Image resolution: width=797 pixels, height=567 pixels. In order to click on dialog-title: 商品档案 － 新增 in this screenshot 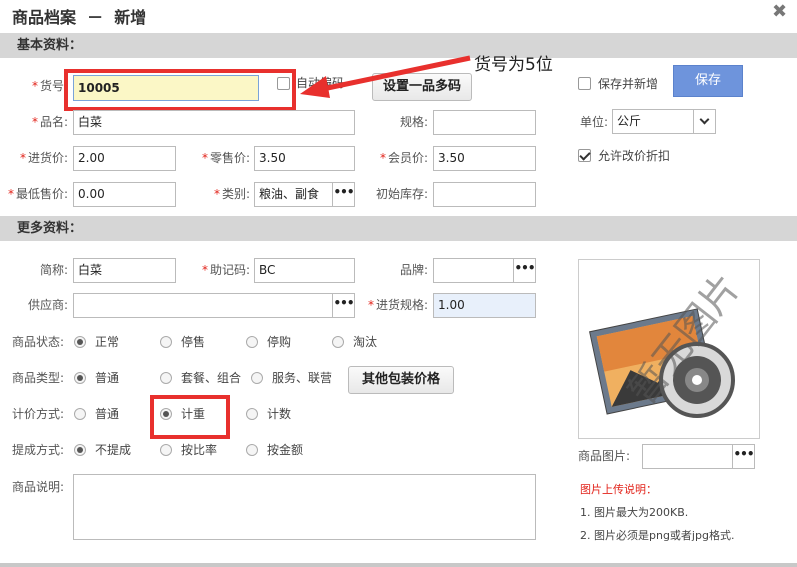, I will do `click(79, 17)`.